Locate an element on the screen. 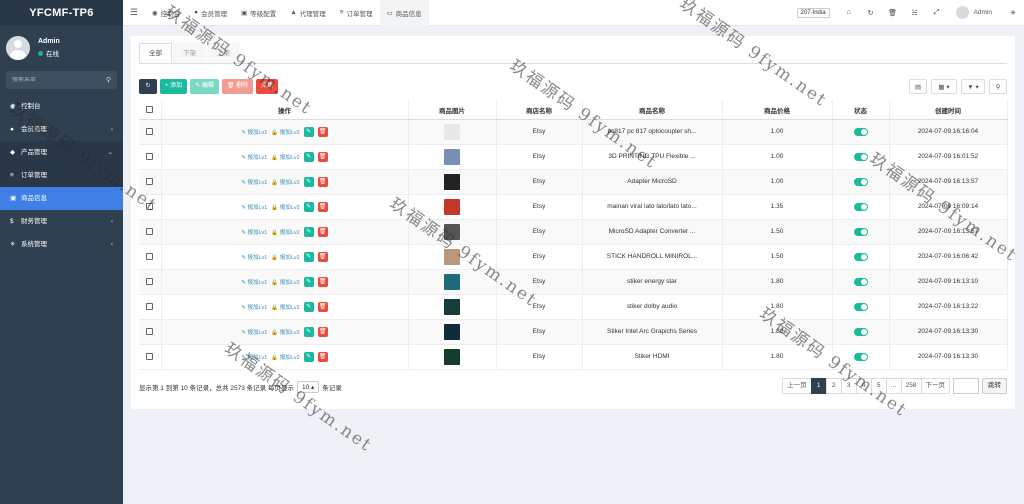 This screenshot has height=504, width=1024. sidebar-item-dashboard: ◉ 控制台 is located at coordinates (61, 106).